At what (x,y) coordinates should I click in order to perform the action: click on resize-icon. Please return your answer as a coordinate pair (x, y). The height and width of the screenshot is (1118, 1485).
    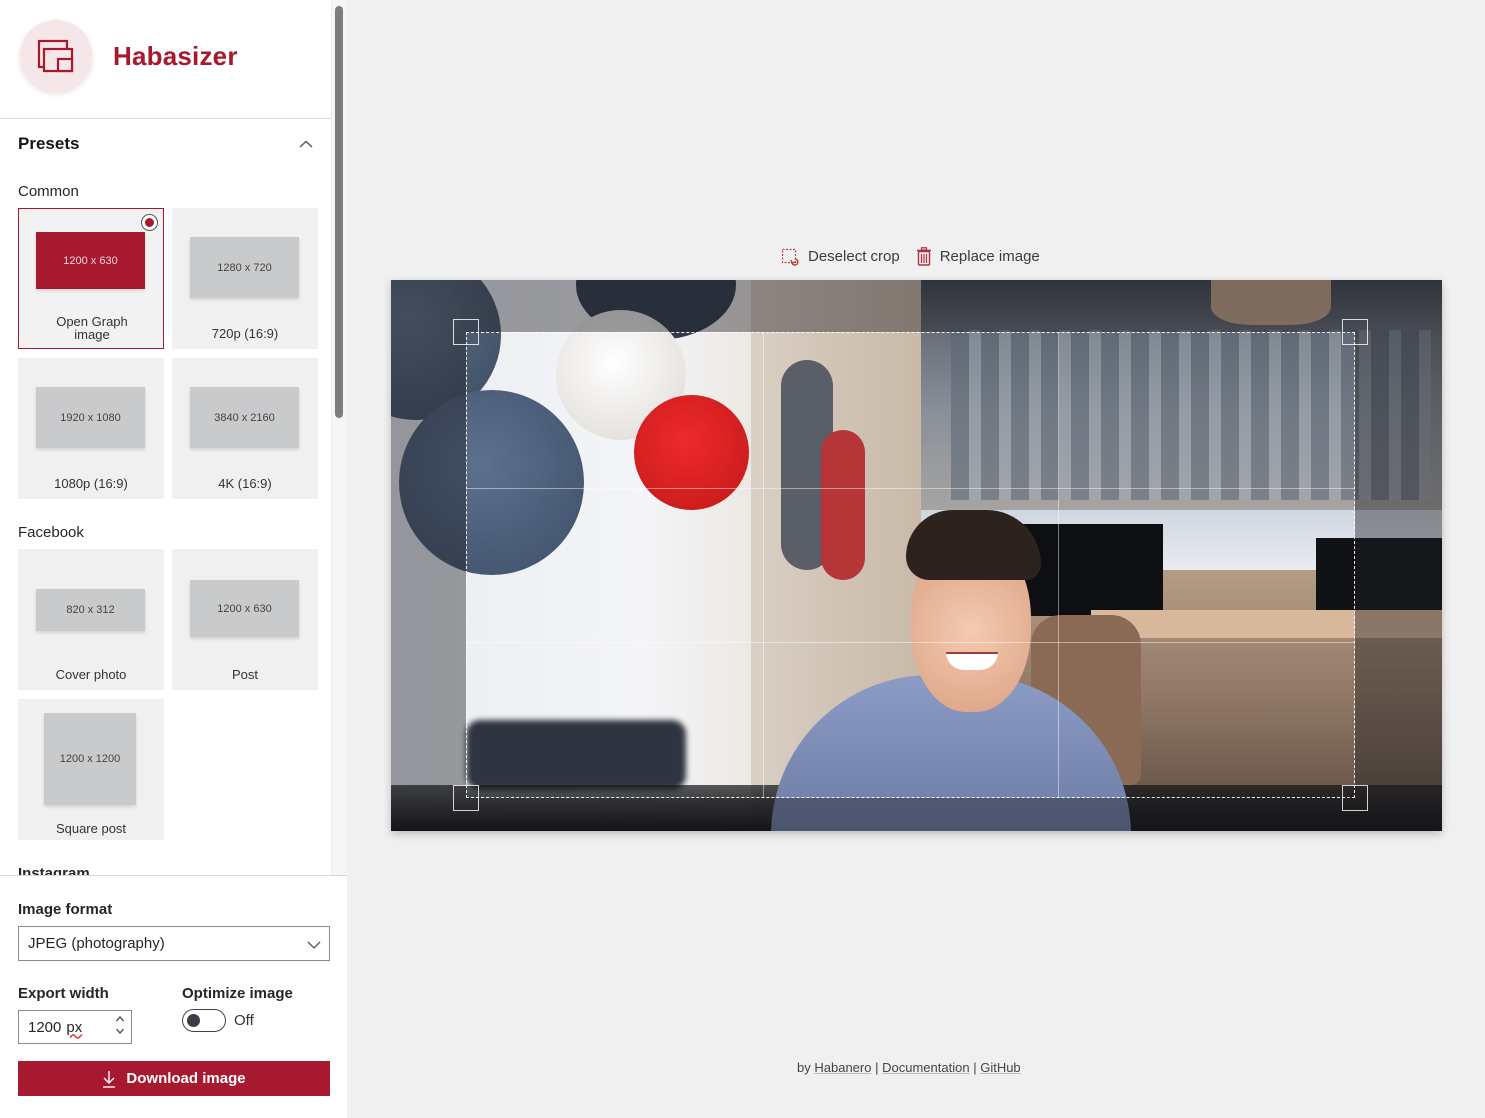
    Looking at the image, I should click on (55, 56).